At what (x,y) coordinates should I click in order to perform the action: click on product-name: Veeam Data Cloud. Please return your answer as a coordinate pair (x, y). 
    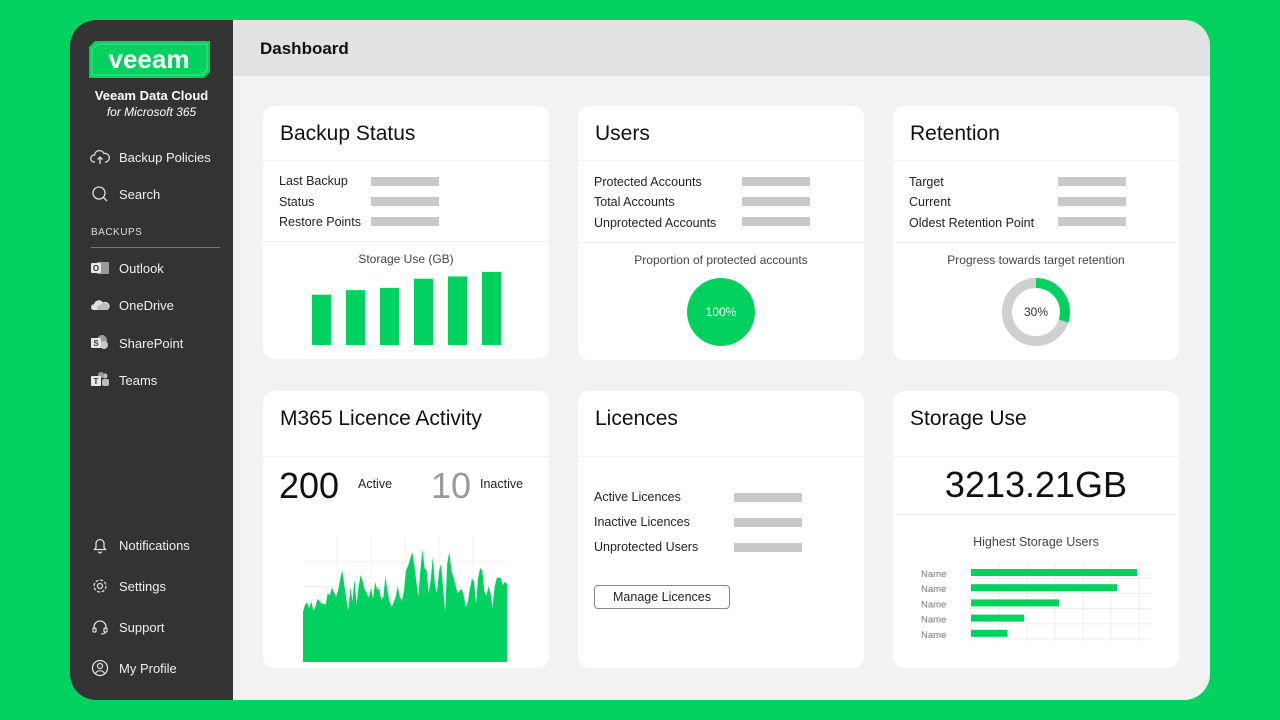
    Looking at the image, I should click on (151, 95).